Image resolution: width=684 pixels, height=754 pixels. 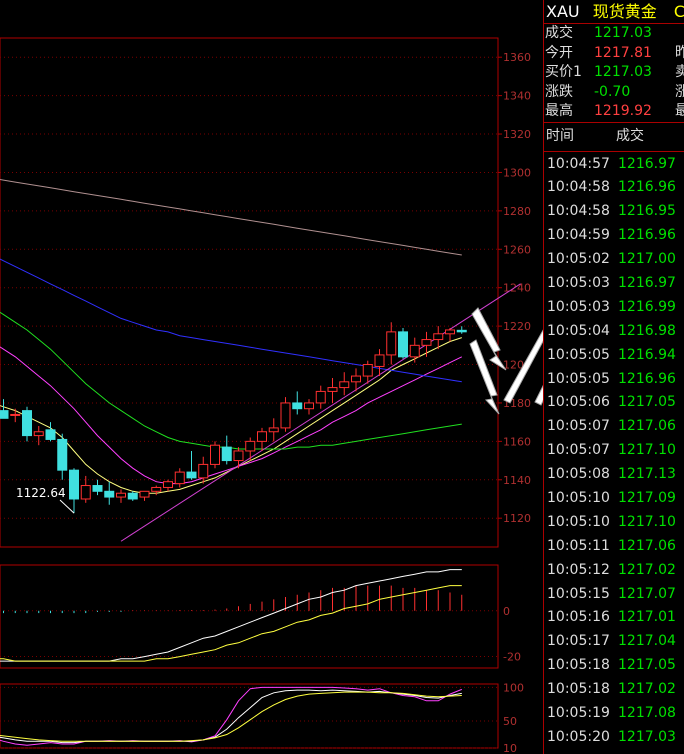 What do you see at coordinates (517, 518) in the screenshot?
I see `y-tick-label: 1120` at bounding box center [517, 518].